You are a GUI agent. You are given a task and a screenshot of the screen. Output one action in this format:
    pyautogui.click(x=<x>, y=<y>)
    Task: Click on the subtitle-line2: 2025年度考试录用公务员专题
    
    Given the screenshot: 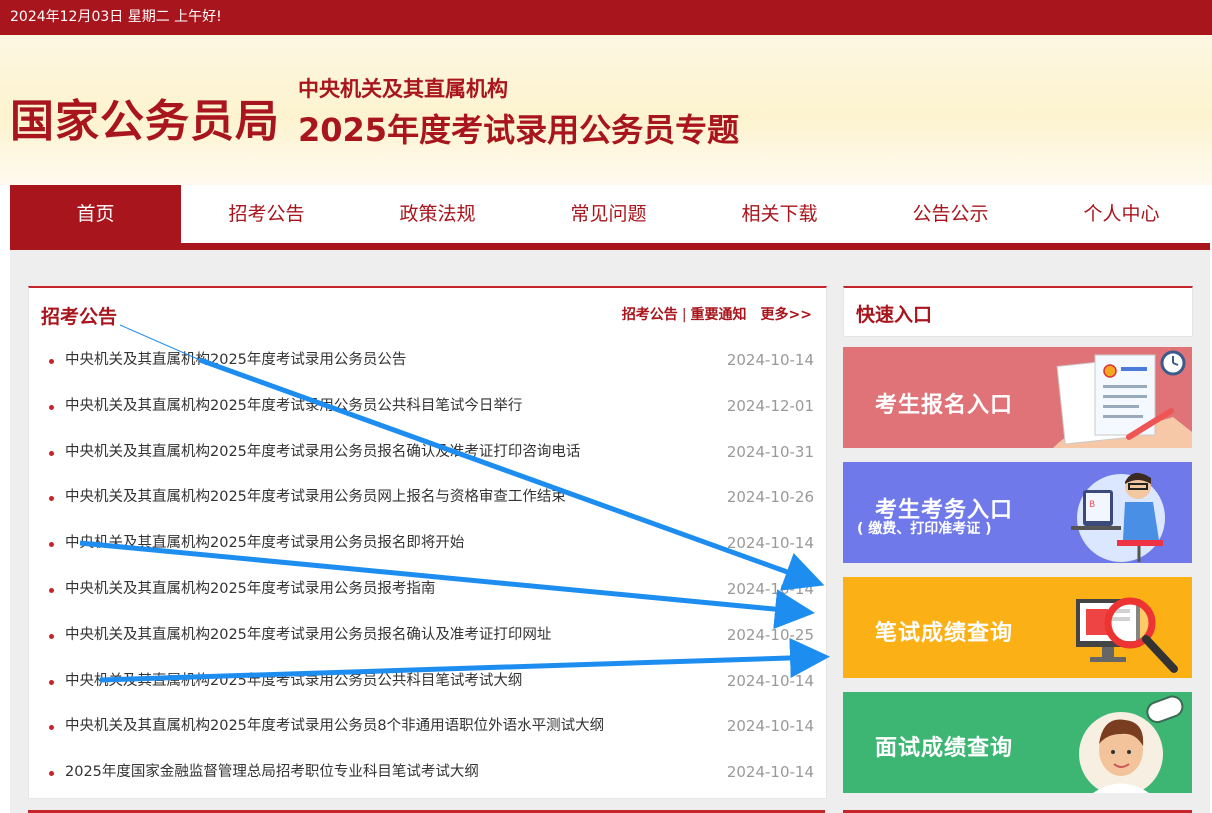 What is the action you would take?
    pyautogui.click(x=519, y=130)
    